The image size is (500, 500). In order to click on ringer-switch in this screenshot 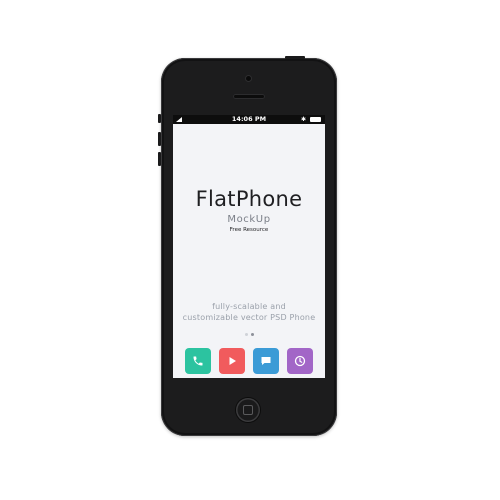, I will do `click(159, 118)`.